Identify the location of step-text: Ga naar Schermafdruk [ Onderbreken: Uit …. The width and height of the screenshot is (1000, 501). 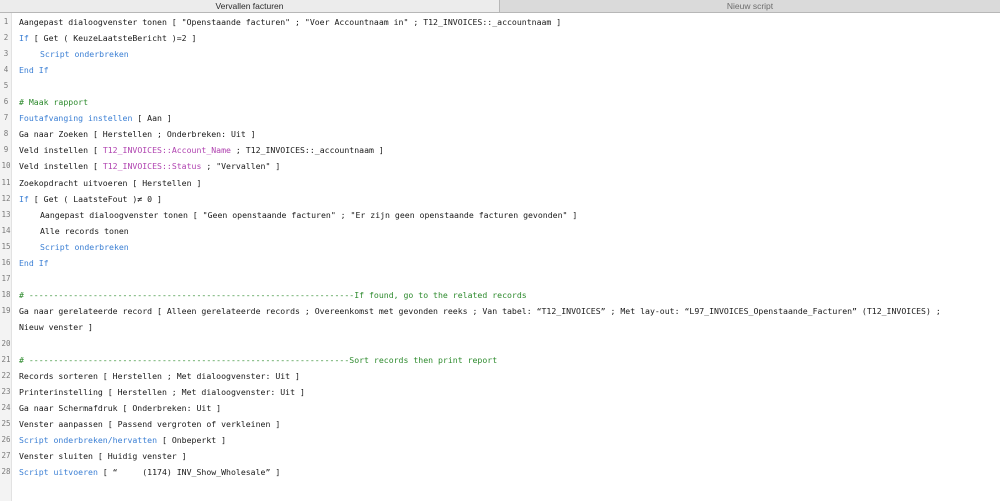
(120, 407).